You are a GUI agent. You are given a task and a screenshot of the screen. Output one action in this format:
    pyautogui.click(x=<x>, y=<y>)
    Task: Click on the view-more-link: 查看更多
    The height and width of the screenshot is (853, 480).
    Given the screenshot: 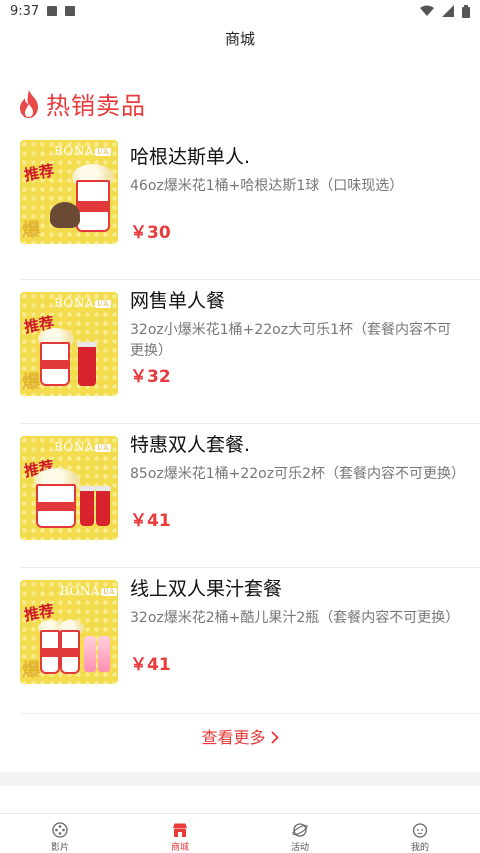 What is the action you would take?
    pyautogui.click(x=240, y=736)
    